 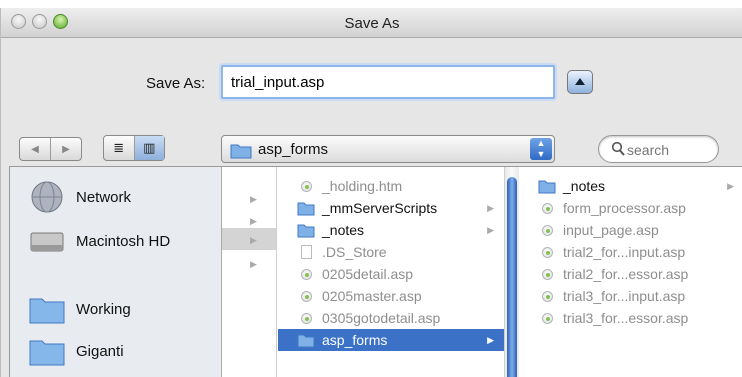 I want to click on save-as-label: Save As:, so click(x=176, y=83).